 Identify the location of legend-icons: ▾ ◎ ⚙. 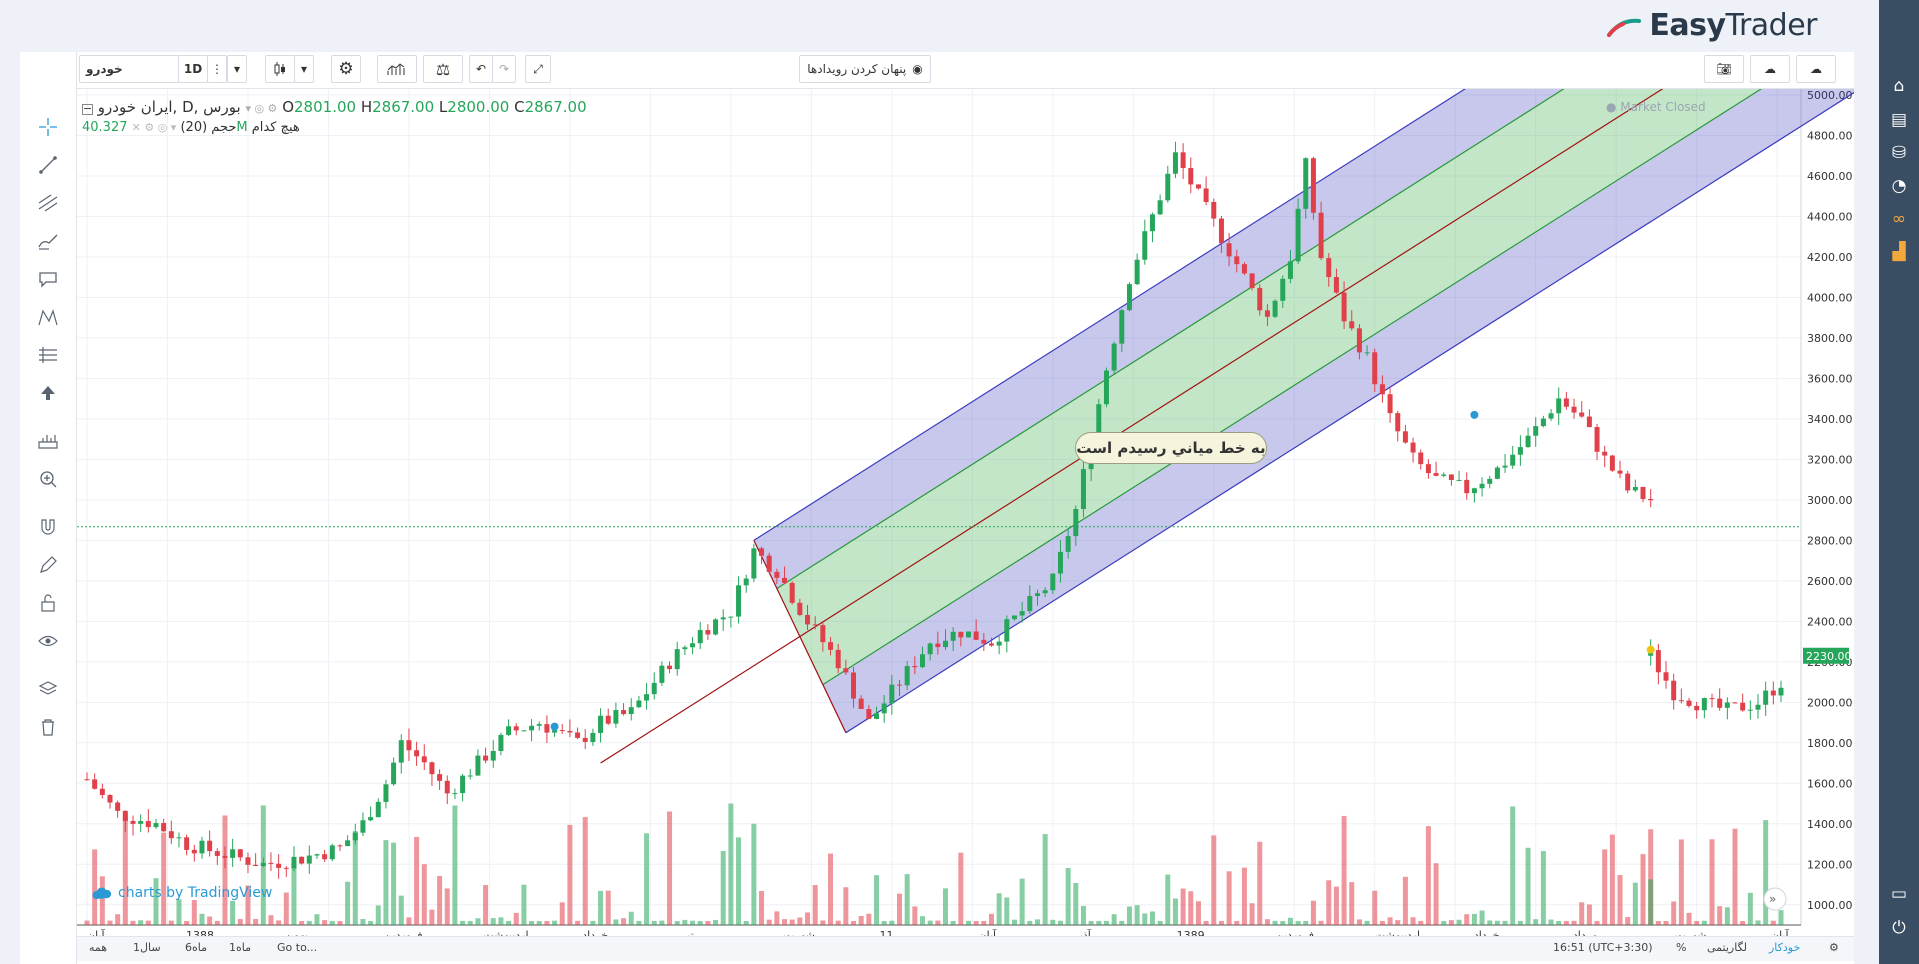
(261, 108).